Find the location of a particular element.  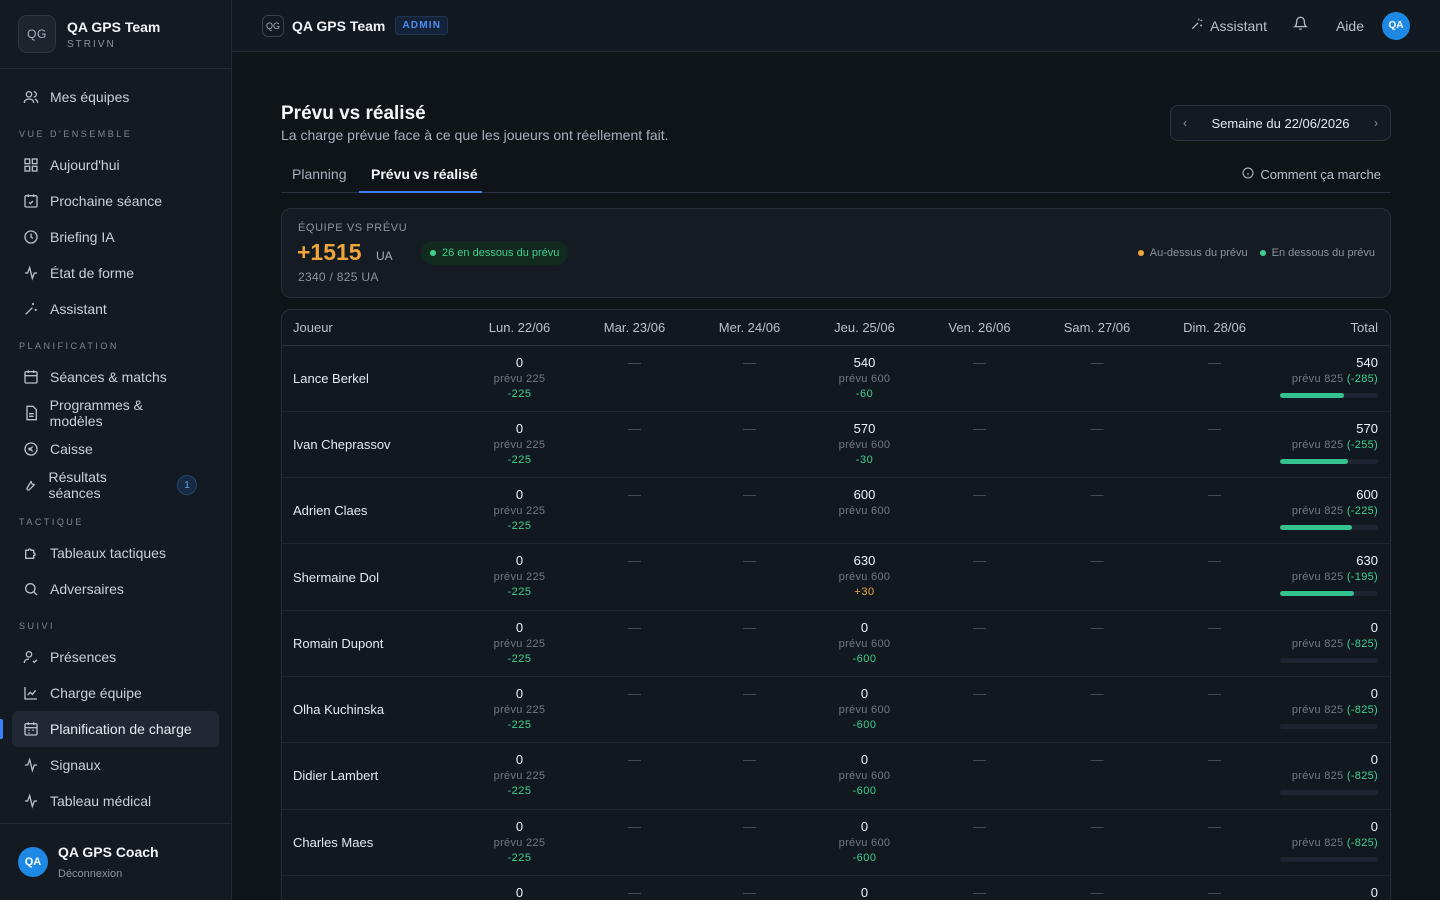

player-name: Shermaine Dol is located at coordinates (372, 577).